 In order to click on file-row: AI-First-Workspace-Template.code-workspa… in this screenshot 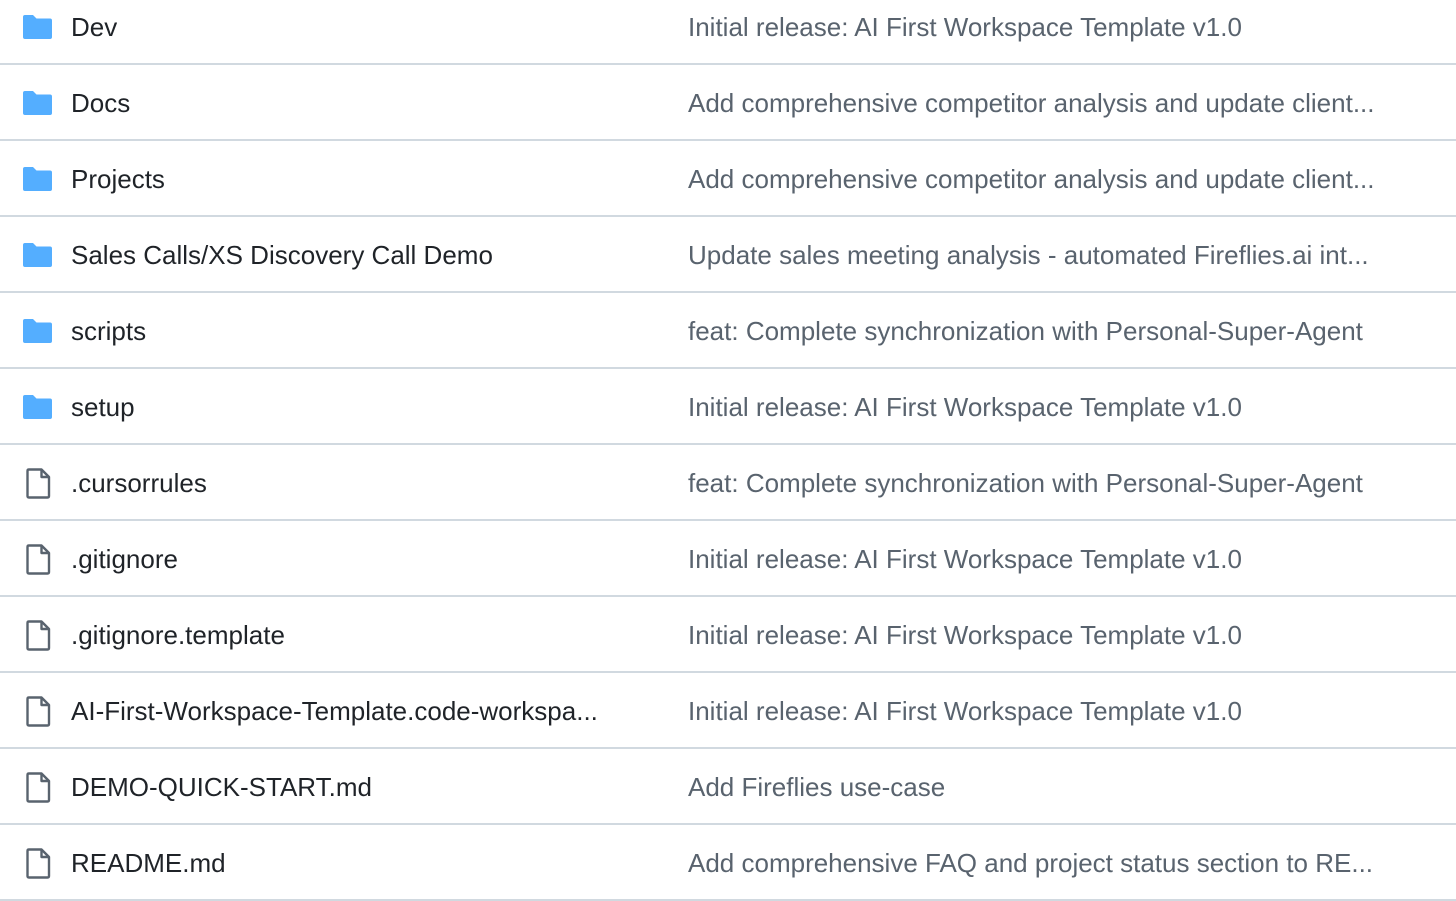, I will do `click(728, 711)`.